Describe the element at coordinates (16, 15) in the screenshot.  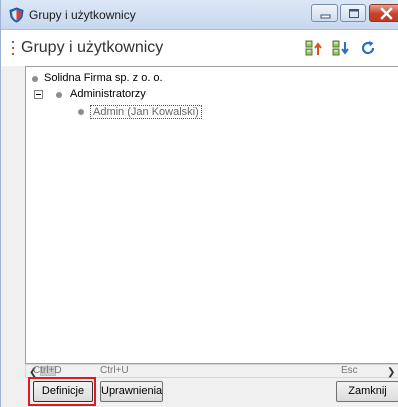
I see `shield-icon` at that location.